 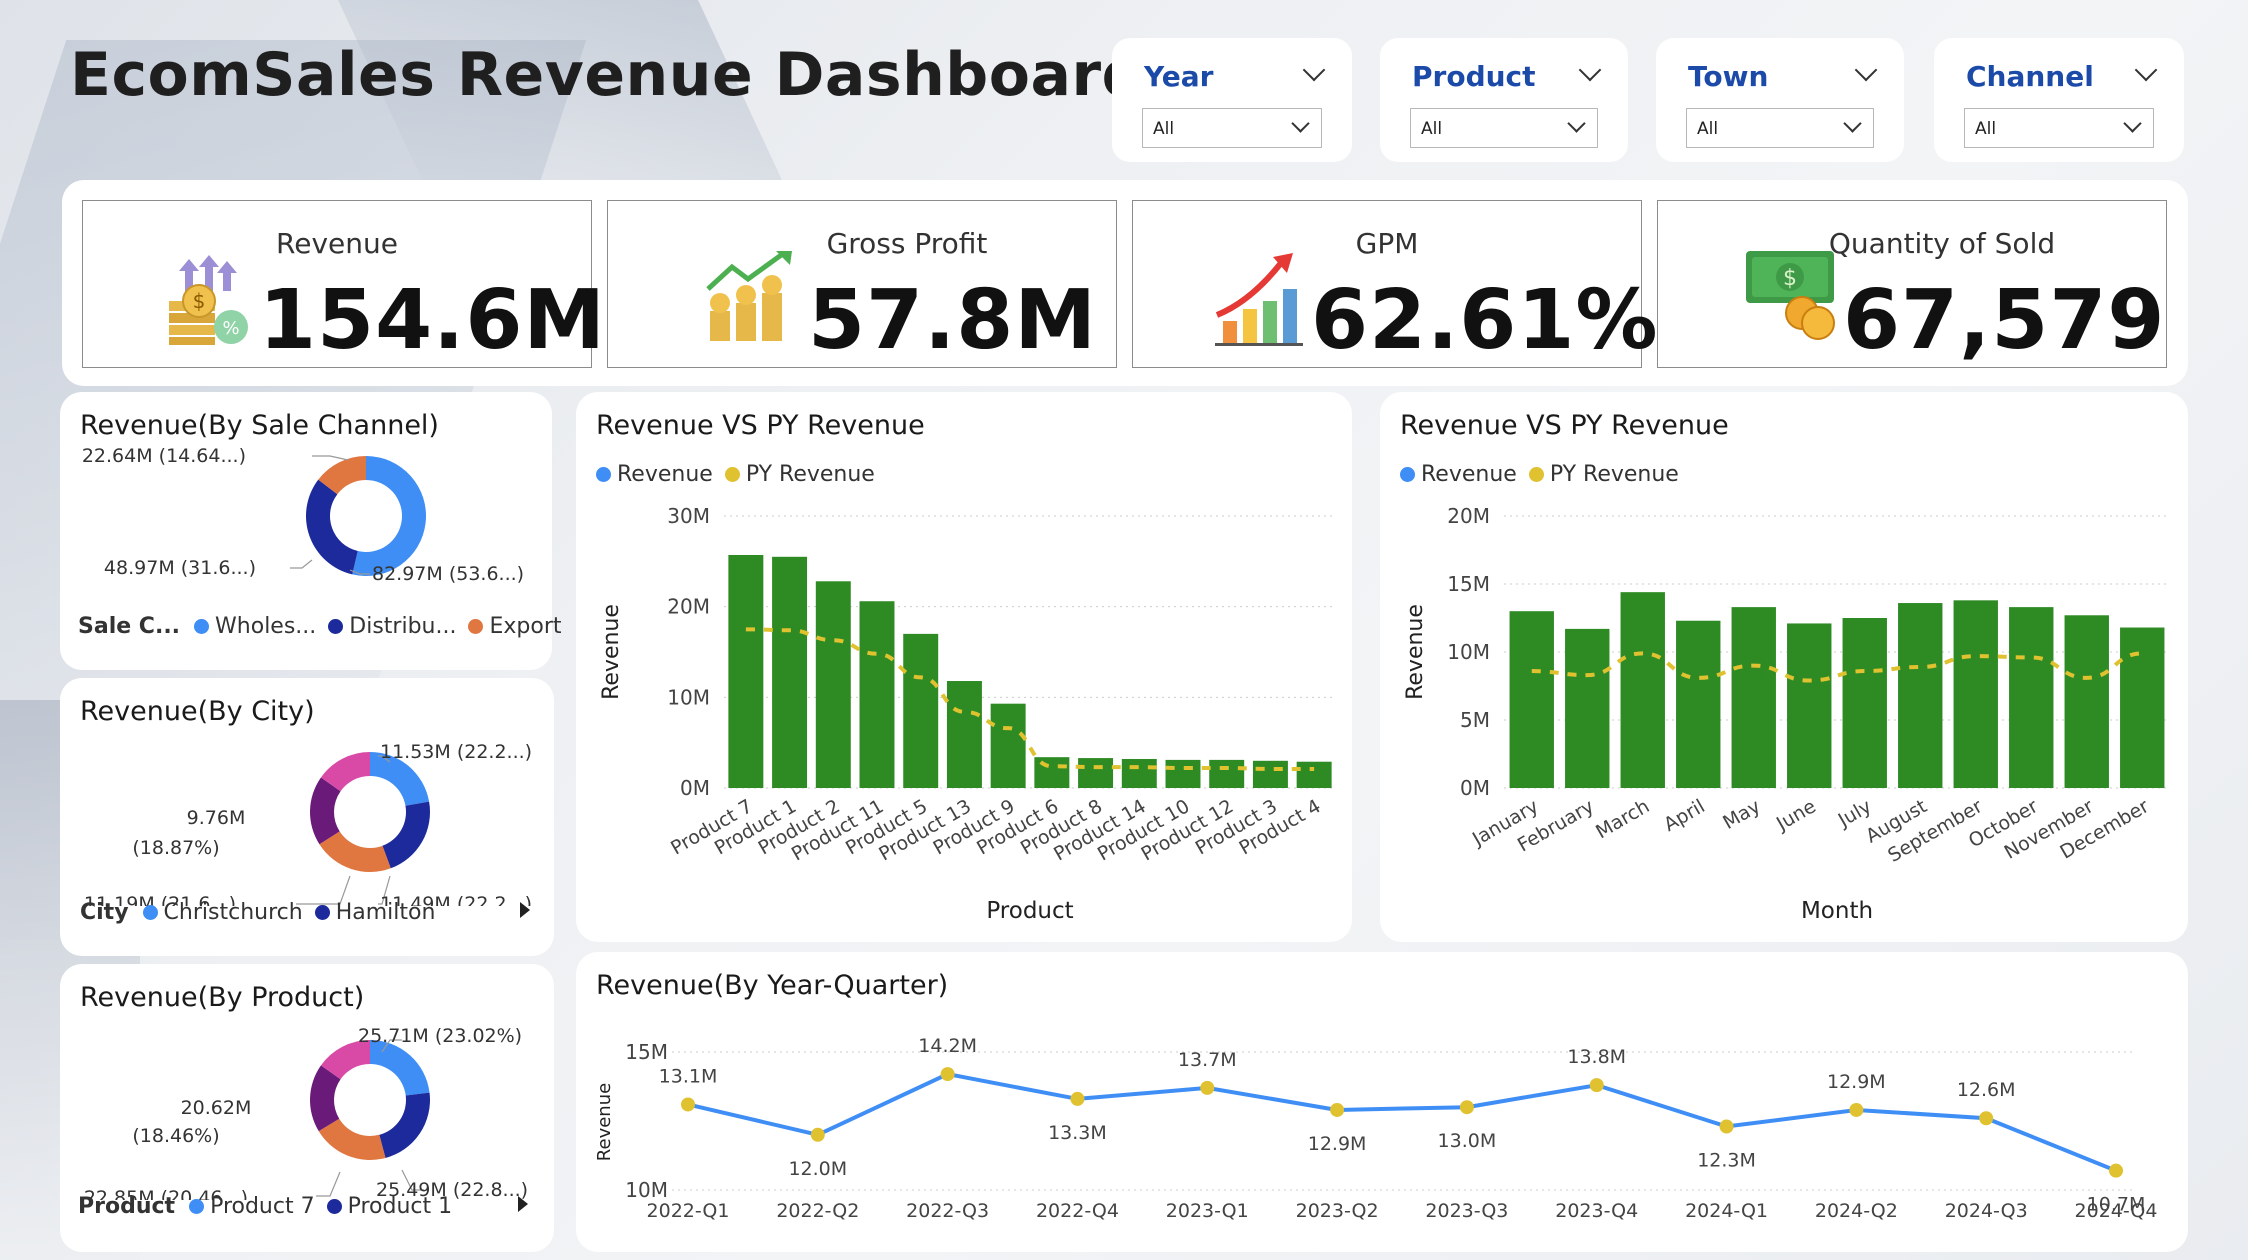 What do you see at coordinates (400, 1206) in the screenshot?
I see `legend-label: Product 1` at bounding box center [400, 1206].